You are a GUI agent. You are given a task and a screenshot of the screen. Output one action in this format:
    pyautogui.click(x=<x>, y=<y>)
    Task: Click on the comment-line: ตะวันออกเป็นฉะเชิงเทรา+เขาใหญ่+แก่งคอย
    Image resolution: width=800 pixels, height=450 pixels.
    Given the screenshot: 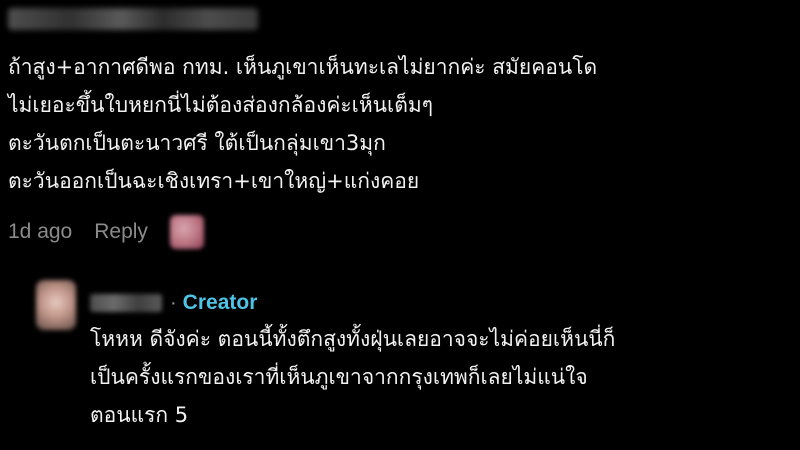 What is the action you would take?
    pyautogui.click(x=214, y=181)
    